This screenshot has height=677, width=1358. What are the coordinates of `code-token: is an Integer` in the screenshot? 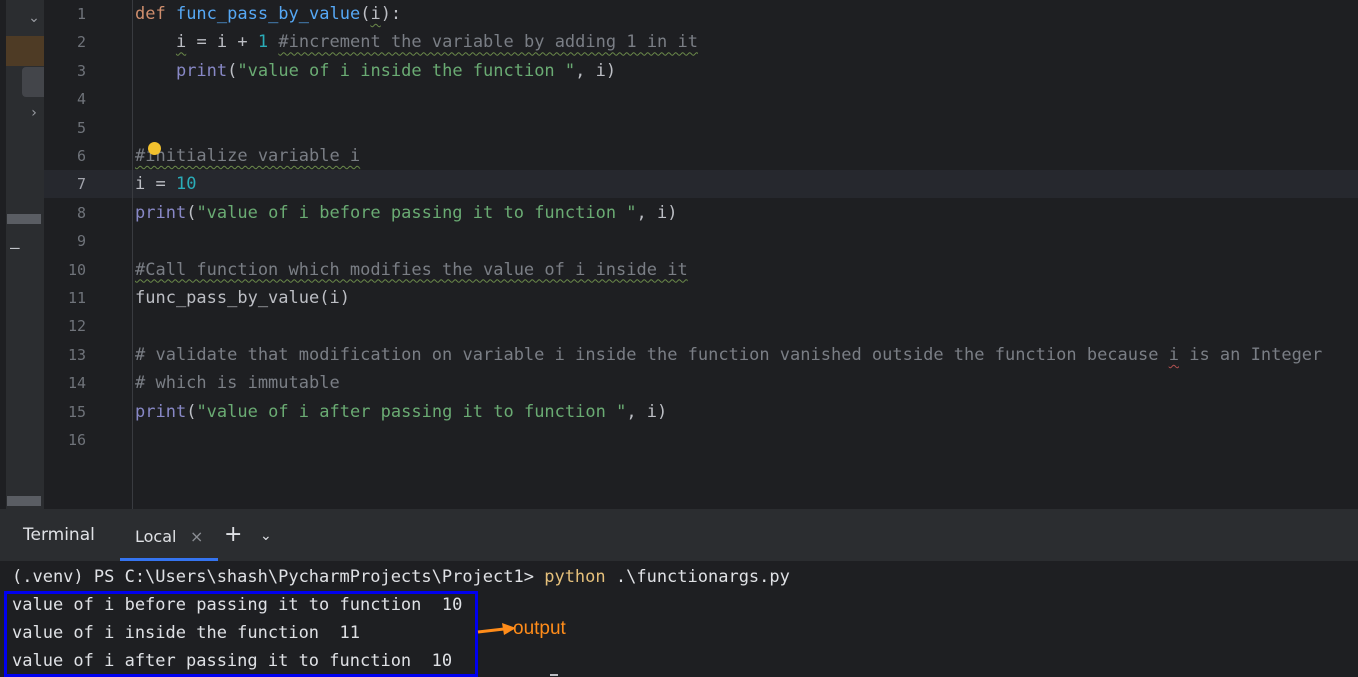 It's located at (1250, 354).